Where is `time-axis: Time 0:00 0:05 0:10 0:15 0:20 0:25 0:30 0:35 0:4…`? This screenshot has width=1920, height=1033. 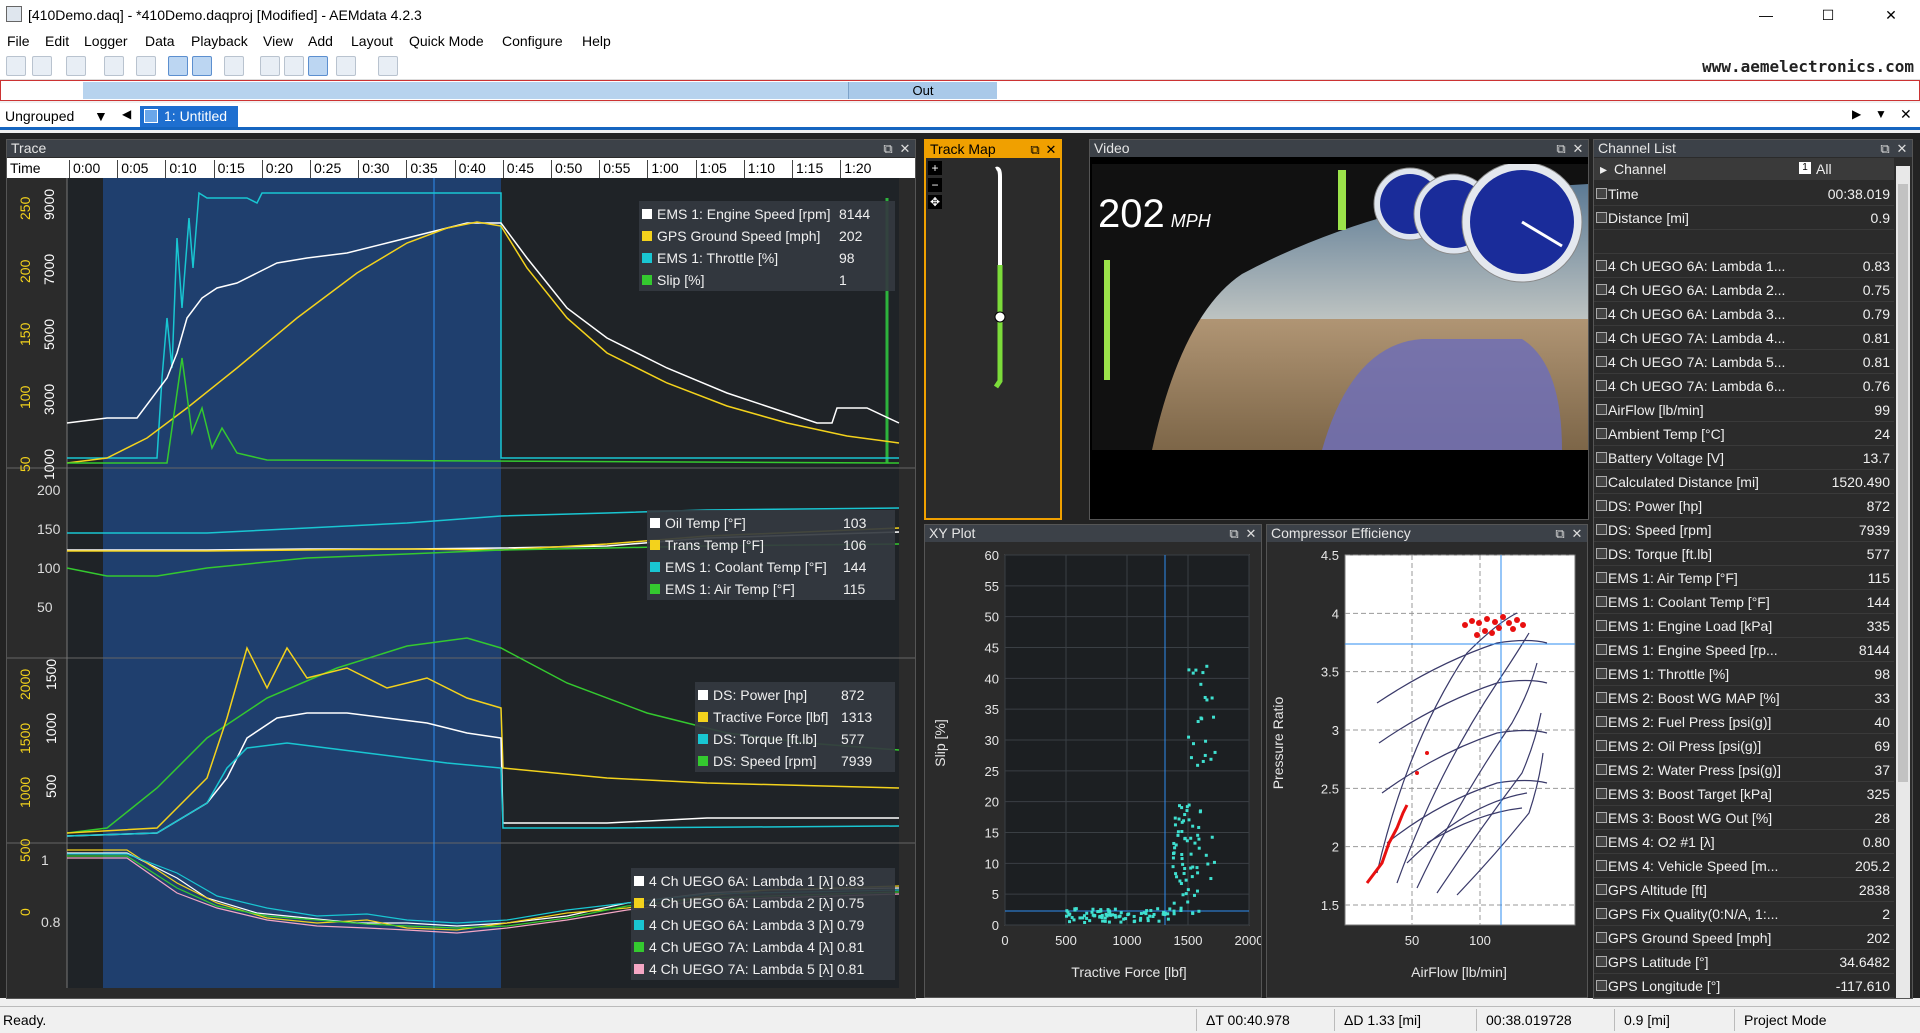
time-axis: Time 0:00 0:05 0:10 0:15 0:20 0:25 0:30 0:35 0:4… is located at coordinates (461, 168).